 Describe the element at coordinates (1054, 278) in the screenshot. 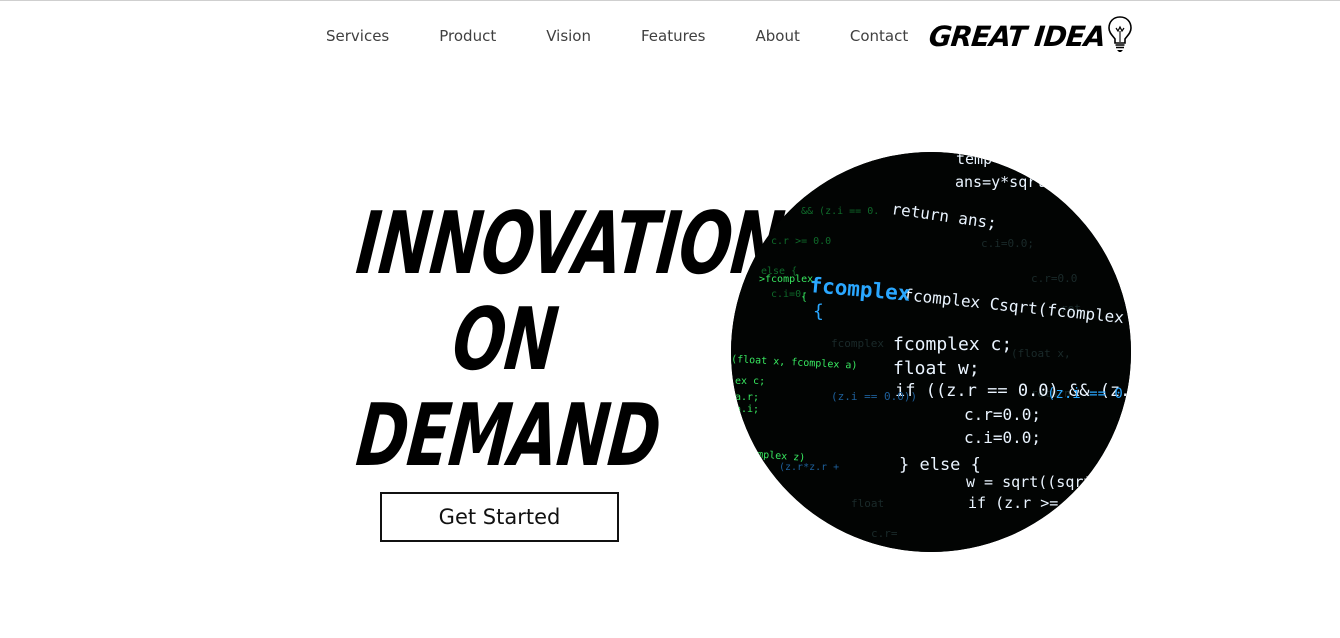

I see `svg-text: c.r=0.0` at that location.